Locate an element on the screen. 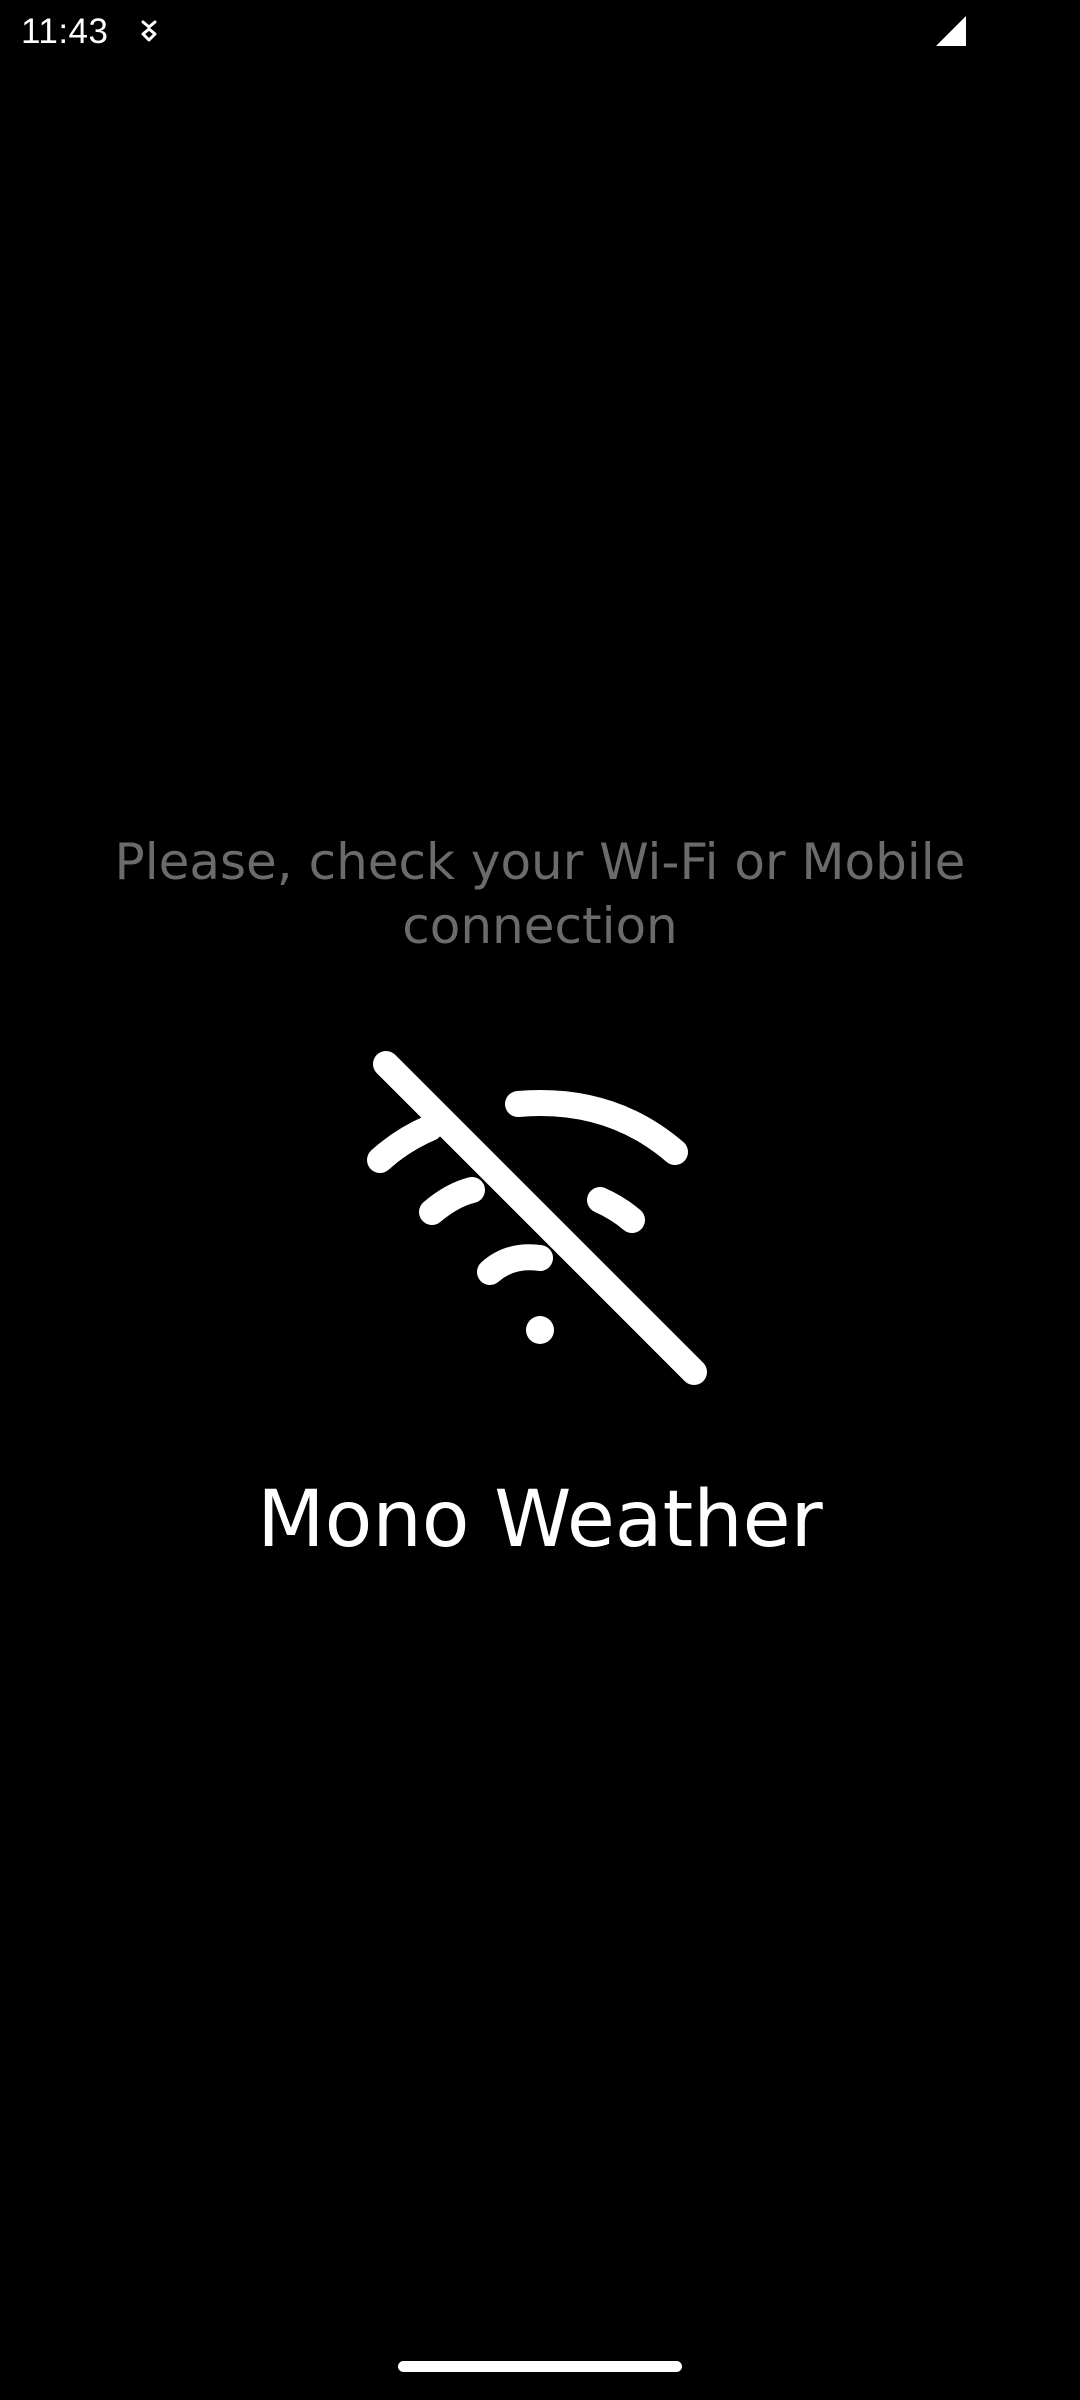  download-arrow-icon is located at coordinates (149, 31).